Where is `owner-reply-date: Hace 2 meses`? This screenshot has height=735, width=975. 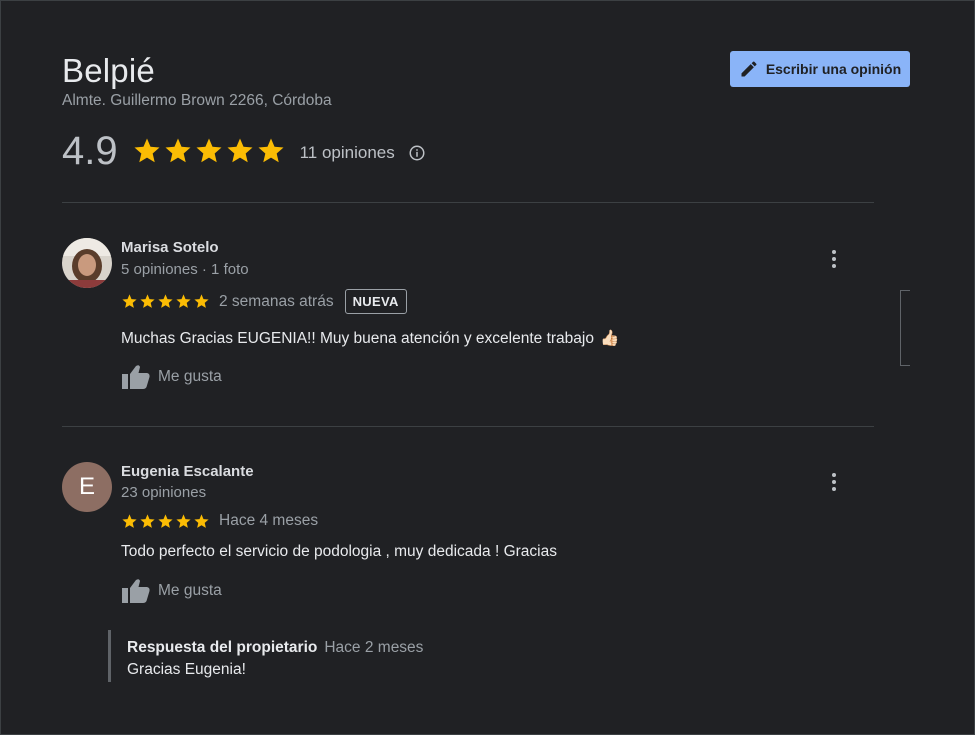 owner-reply-date: Hace 2 meses is located at coordinates (374, 647).